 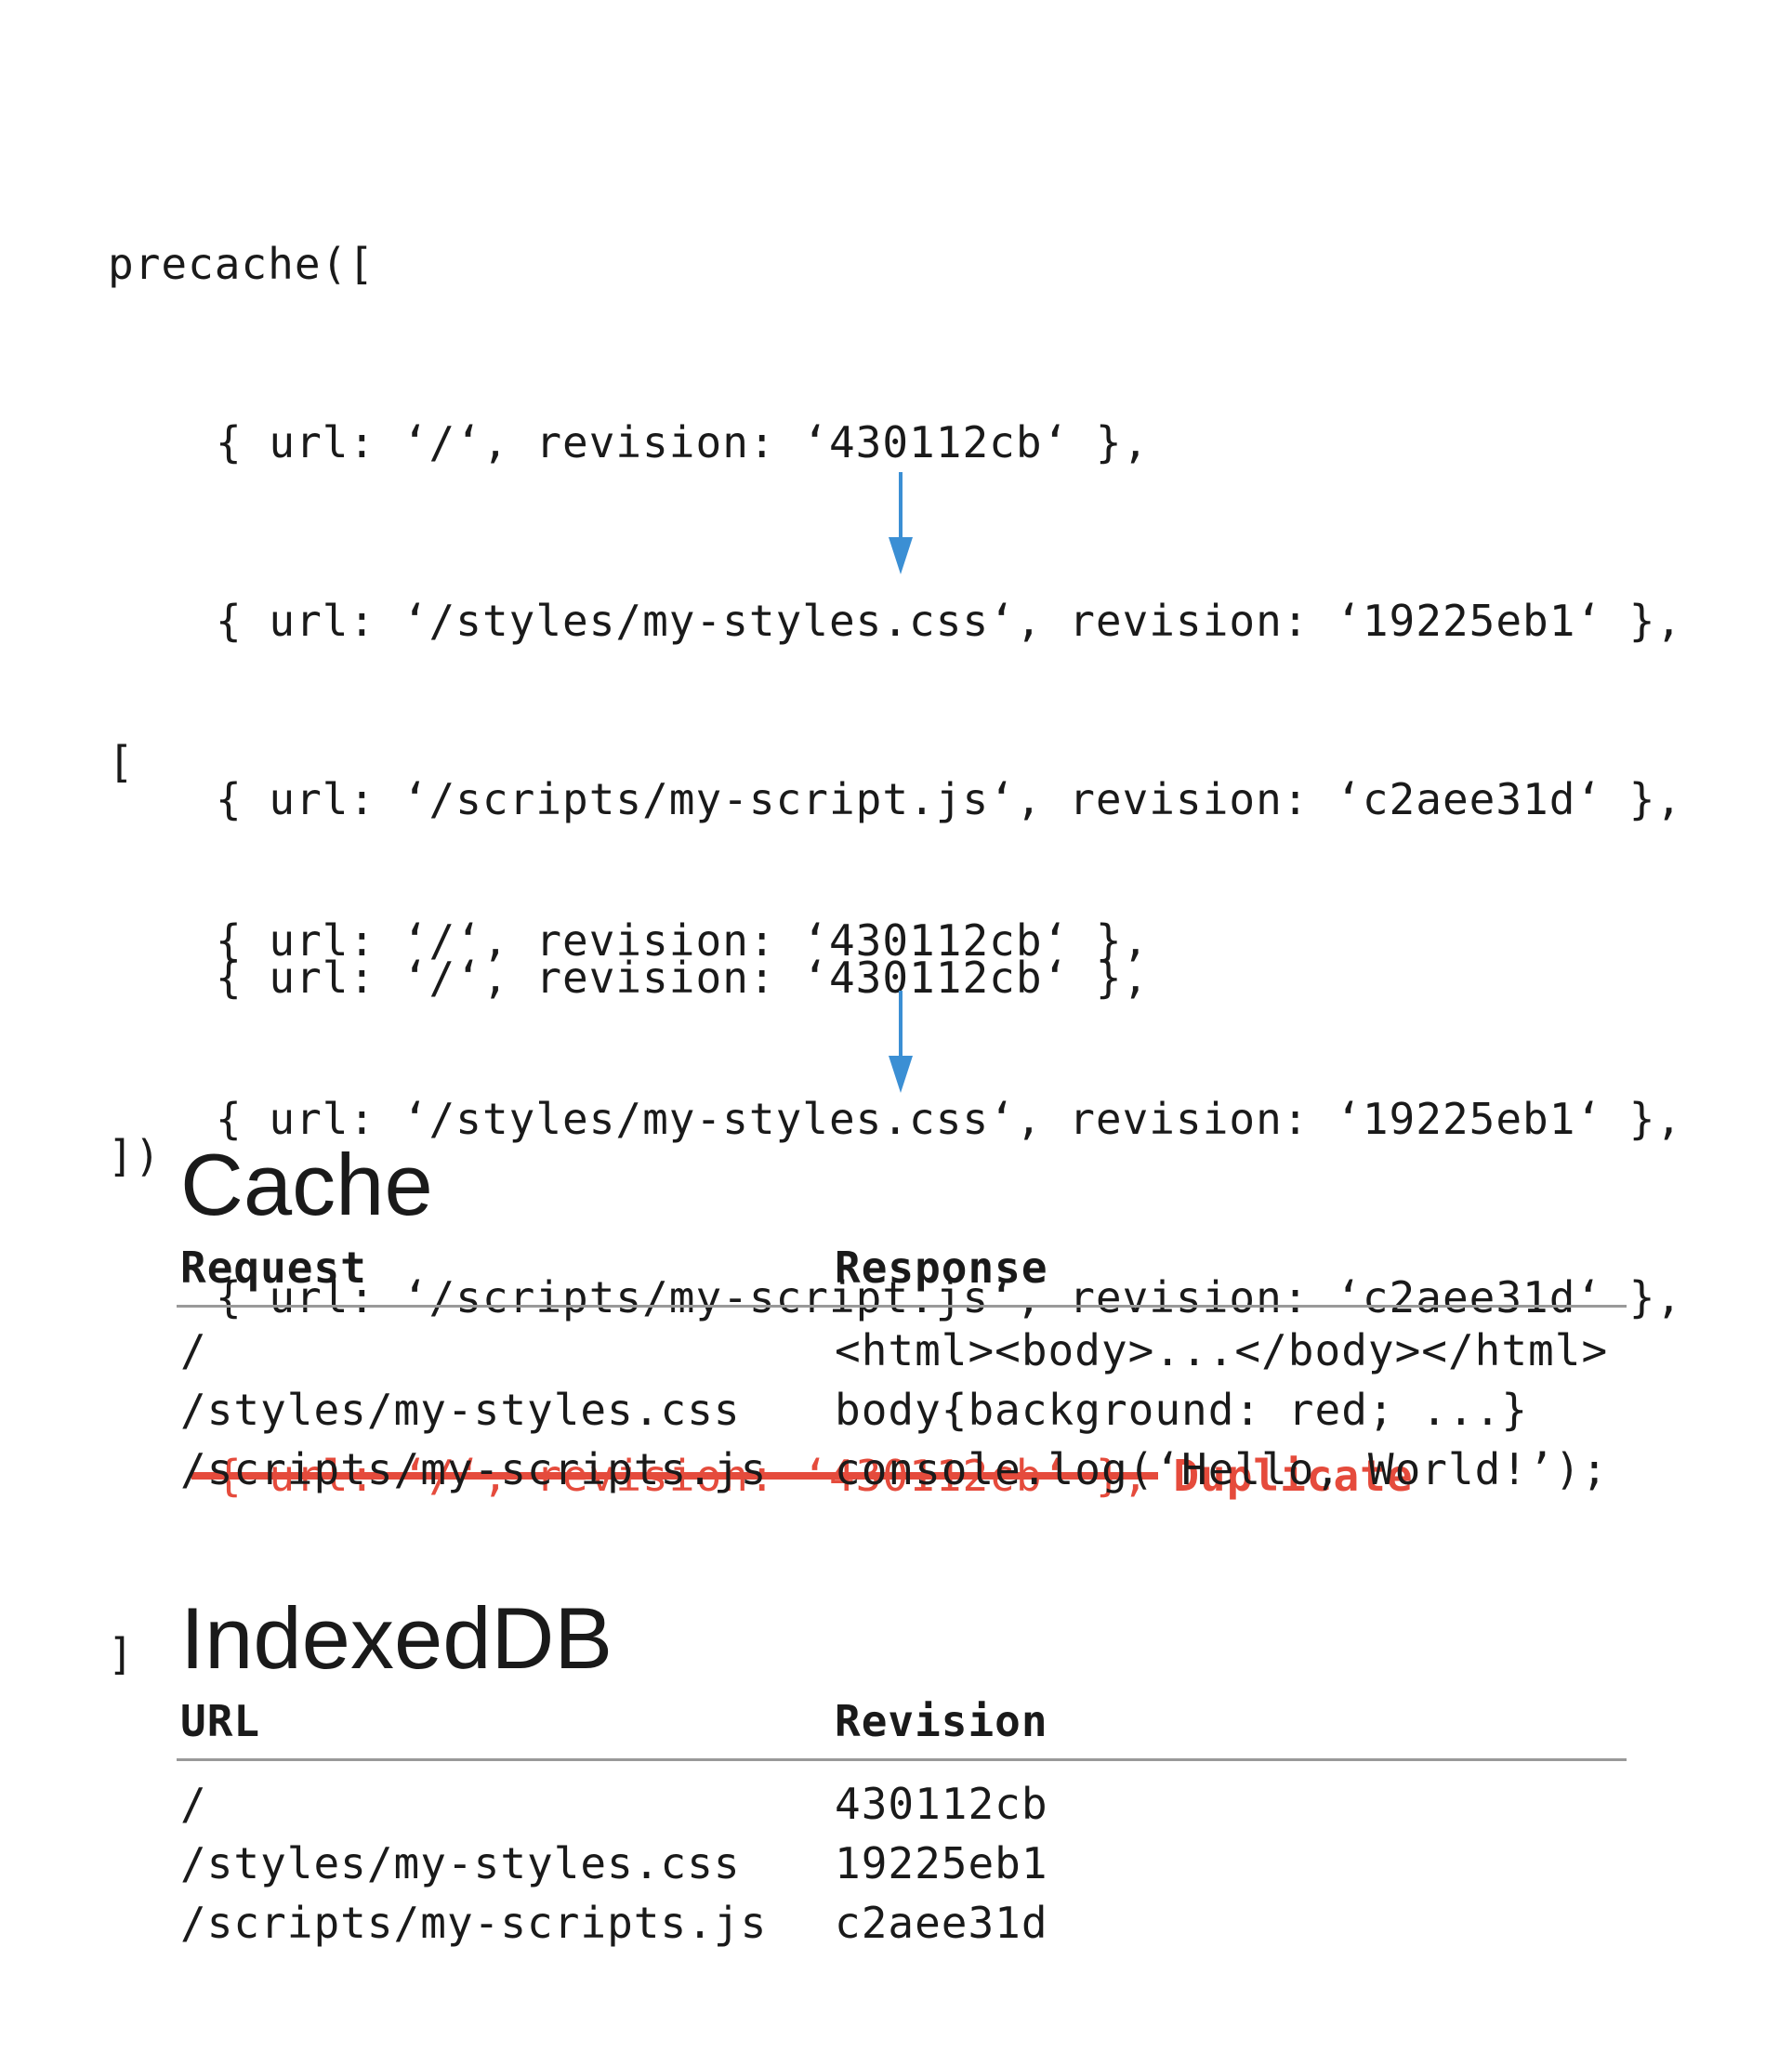 I want to click on response-cell: console.log(‘Hello, World!’);, so click(x=1222, y=1469).